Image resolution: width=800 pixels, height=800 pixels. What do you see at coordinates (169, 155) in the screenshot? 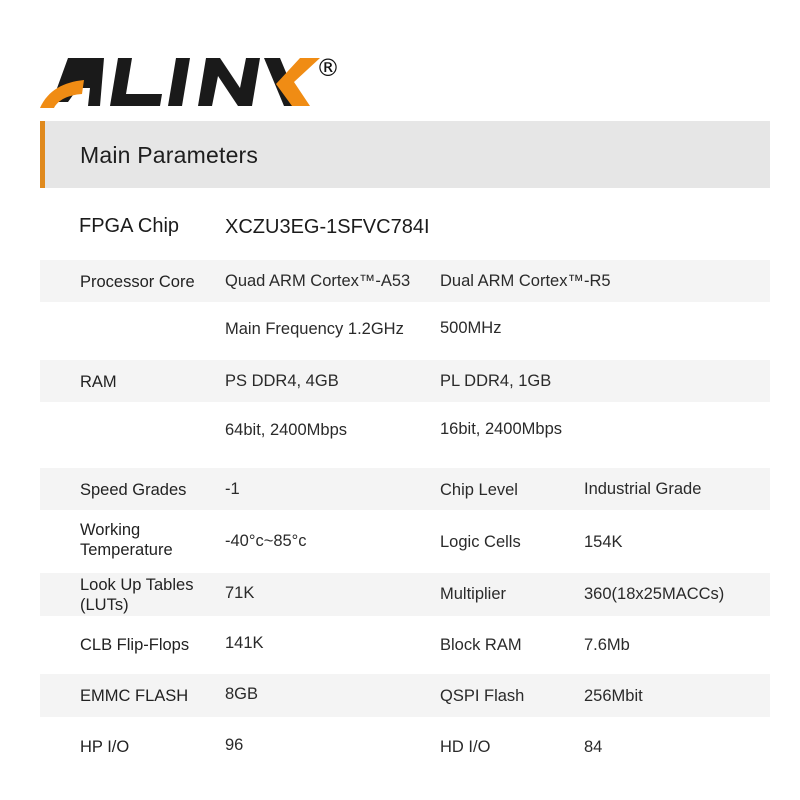
I see `section-title: Main Parameters` at bounding box center [169, 155].